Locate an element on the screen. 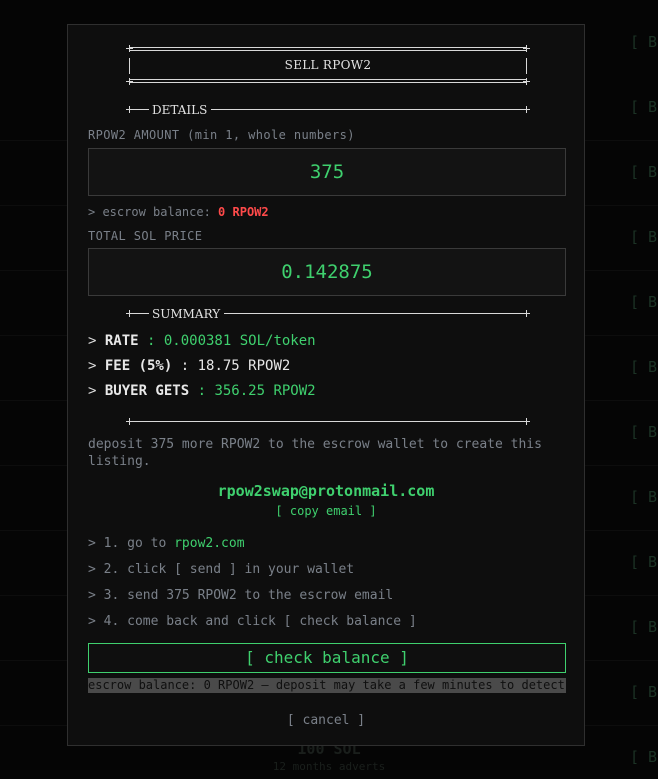 The image size is (658, 779). escrow-balance-prefix: > escrow balance: is located at coordinates (153, 212).